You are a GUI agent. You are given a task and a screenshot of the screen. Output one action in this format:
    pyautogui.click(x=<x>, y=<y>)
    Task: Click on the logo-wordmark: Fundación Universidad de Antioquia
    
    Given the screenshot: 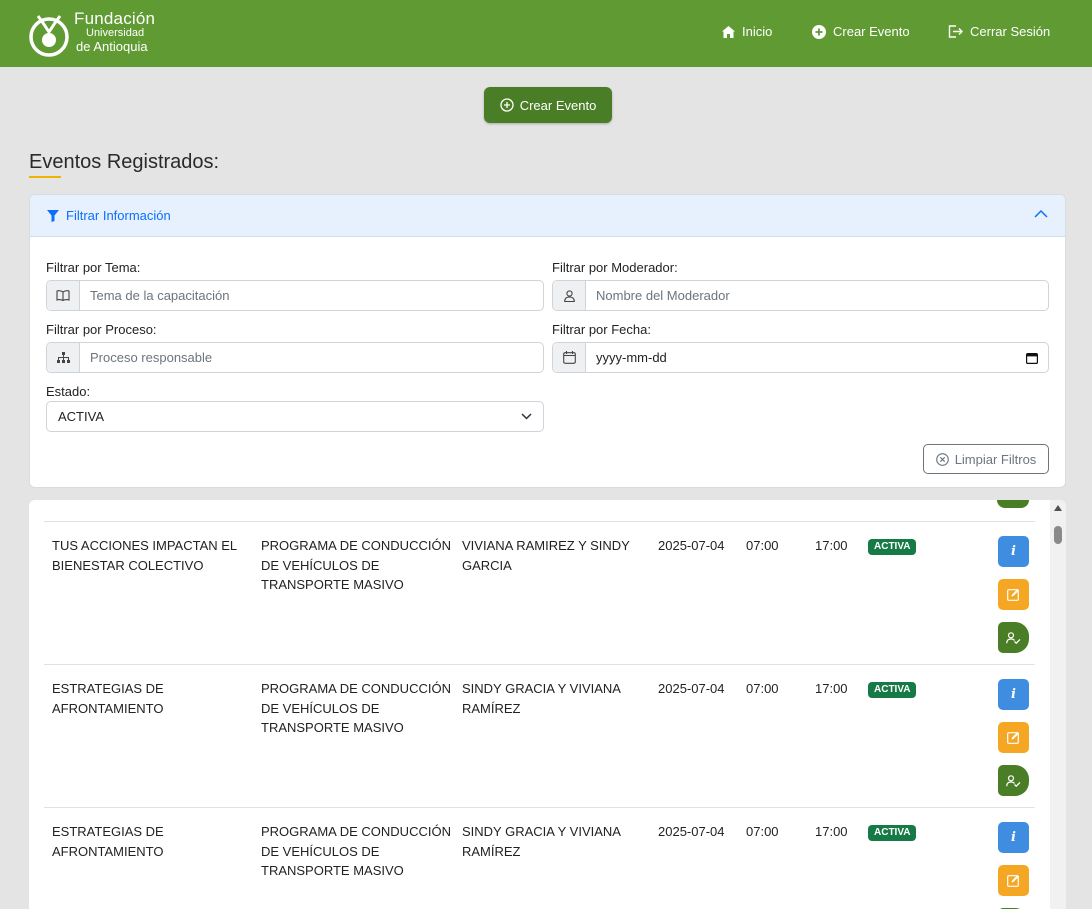 What is the action you would take?
    pyautogui.click(x=114, y=31)
    